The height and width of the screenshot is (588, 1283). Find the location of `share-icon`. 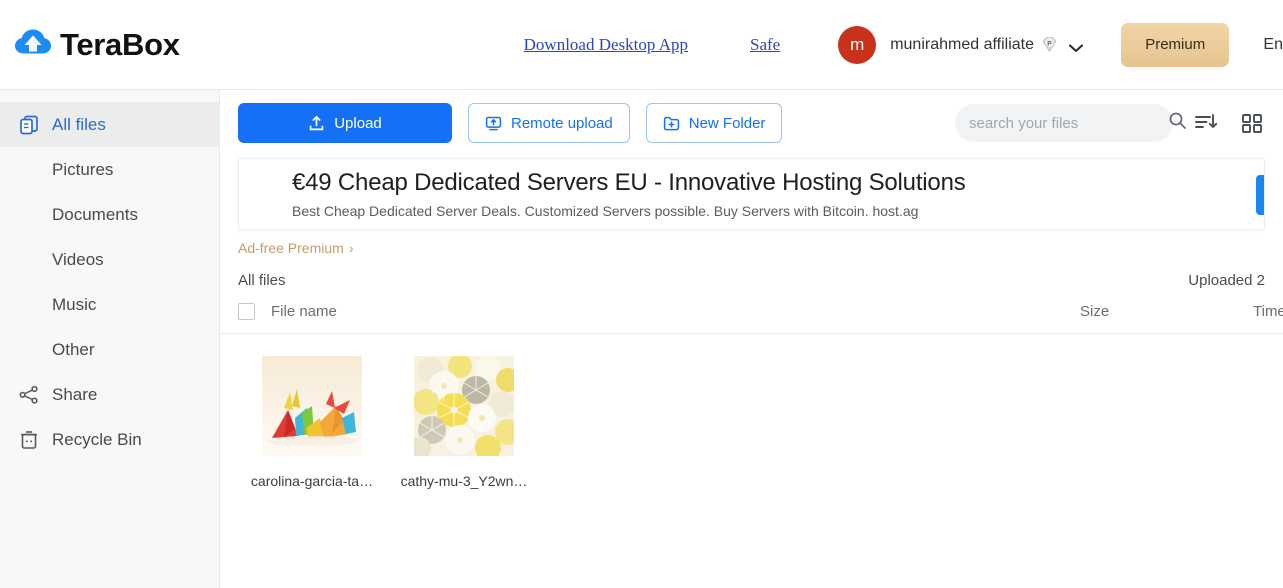

share-icon is located at coordinates (29, 395).